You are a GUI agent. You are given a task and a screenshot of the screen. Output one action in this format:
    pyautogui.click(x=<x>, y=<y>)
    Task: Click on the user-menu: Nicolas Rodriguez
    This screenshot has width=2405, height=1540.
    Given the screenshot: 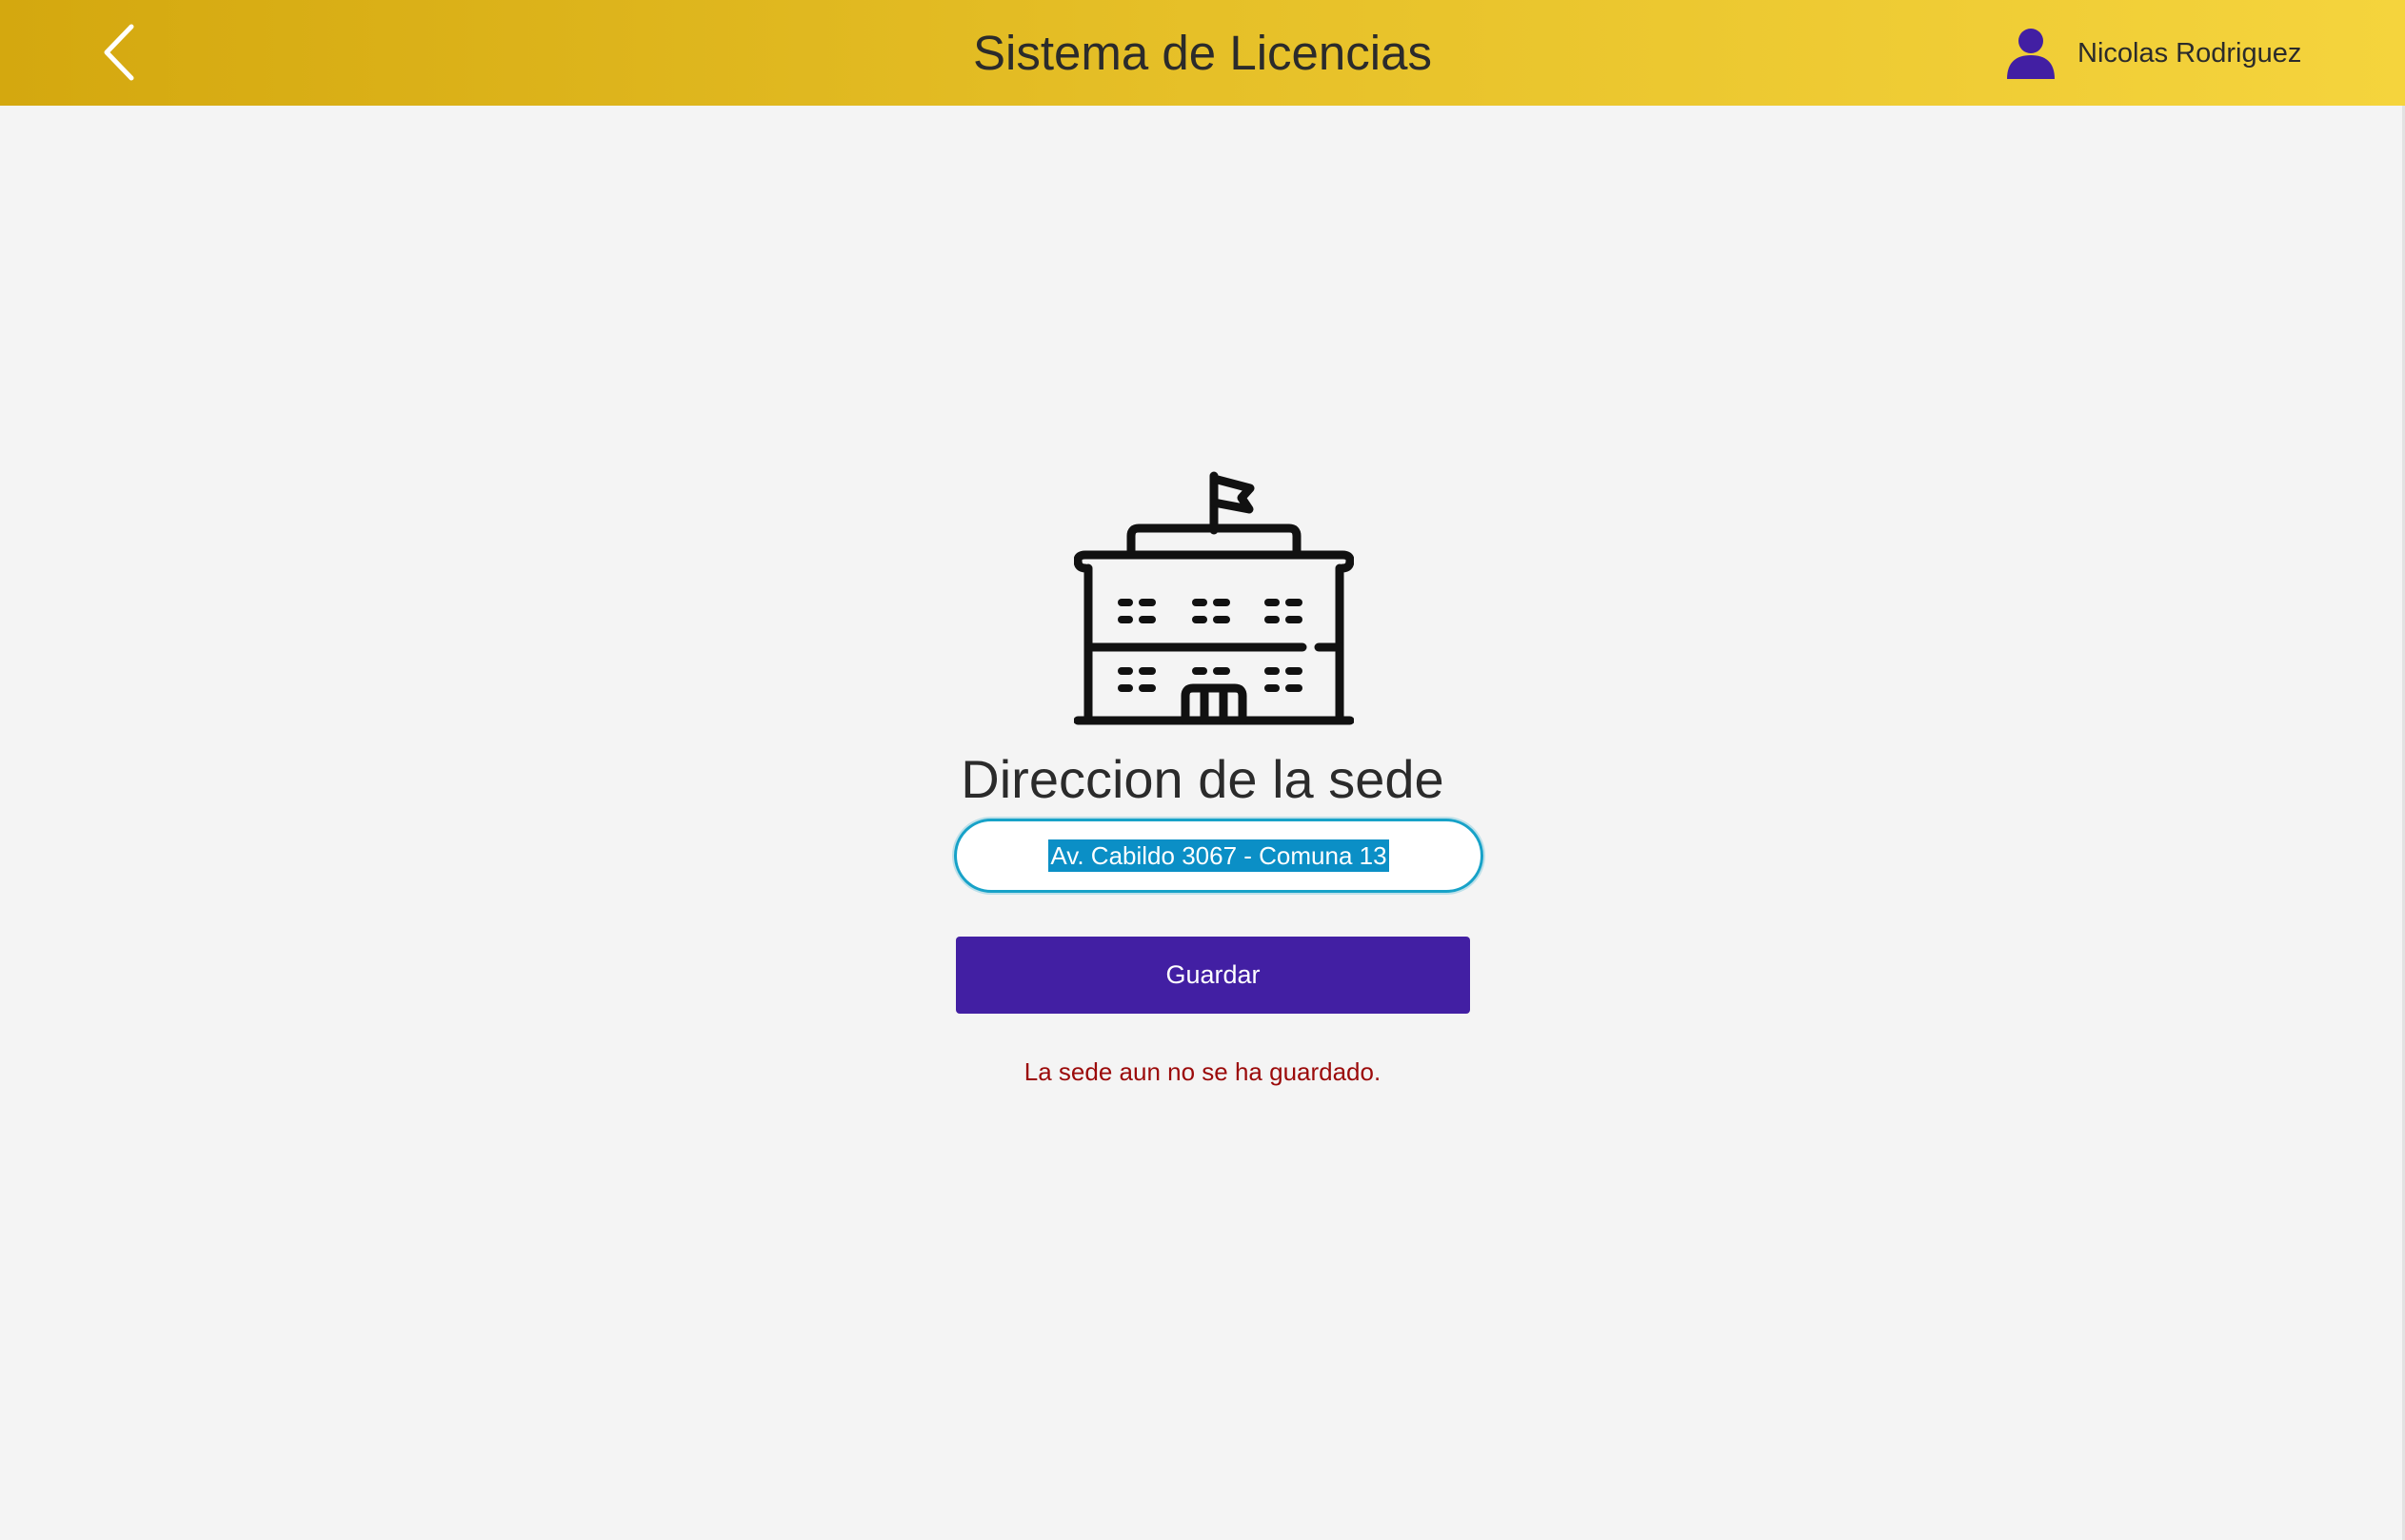 What is the action you would take?
    pyautogui.click(x=2152, y=53)
    